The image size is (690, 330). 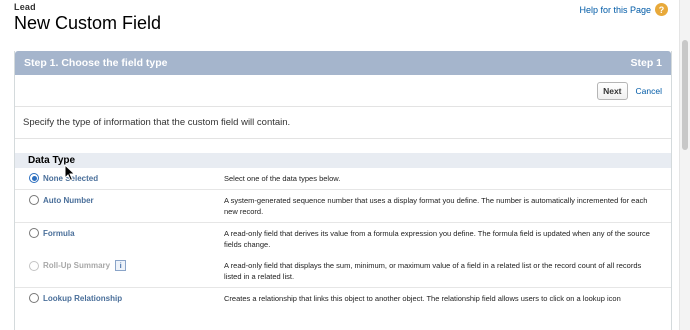 What do you see at coordinates (615, 10) in the screenshot?
I see `help-link: Help for this Page` at bounding box center [615, 10].